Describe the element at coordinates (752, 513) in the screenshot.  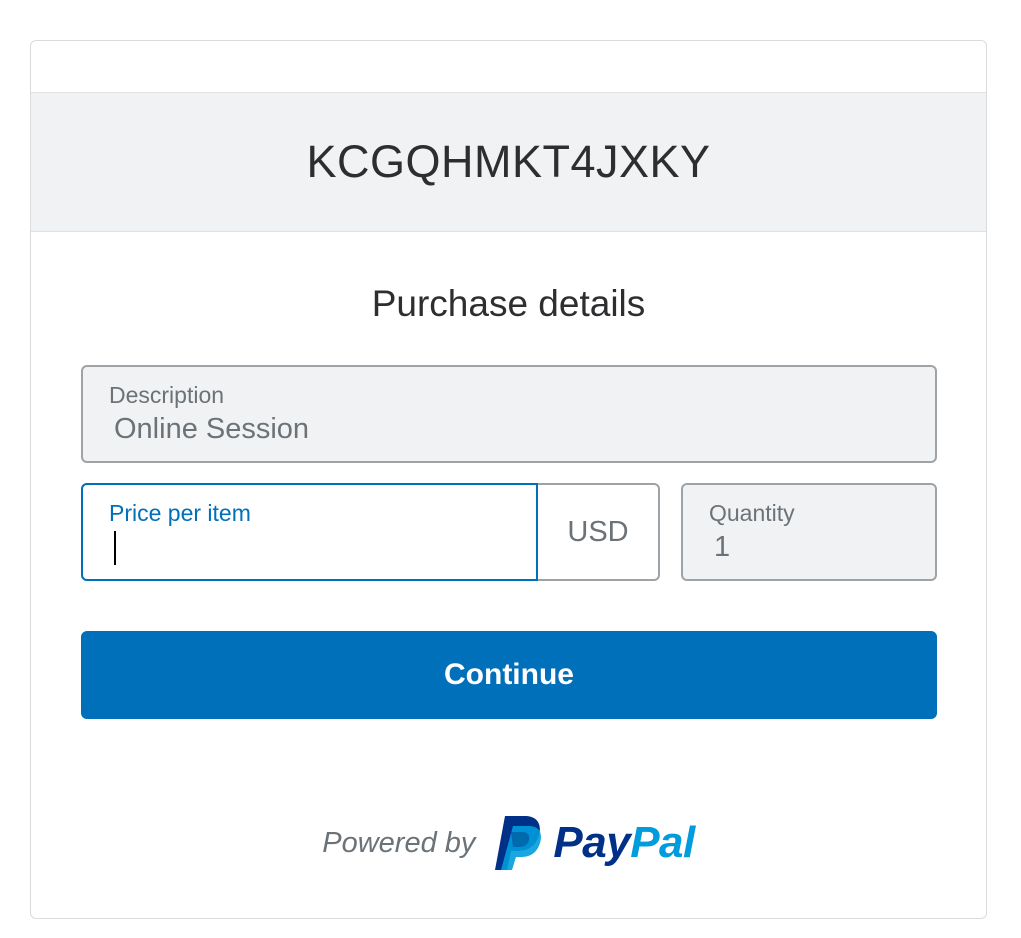
I see `quantity-label: Quantity` at that location.